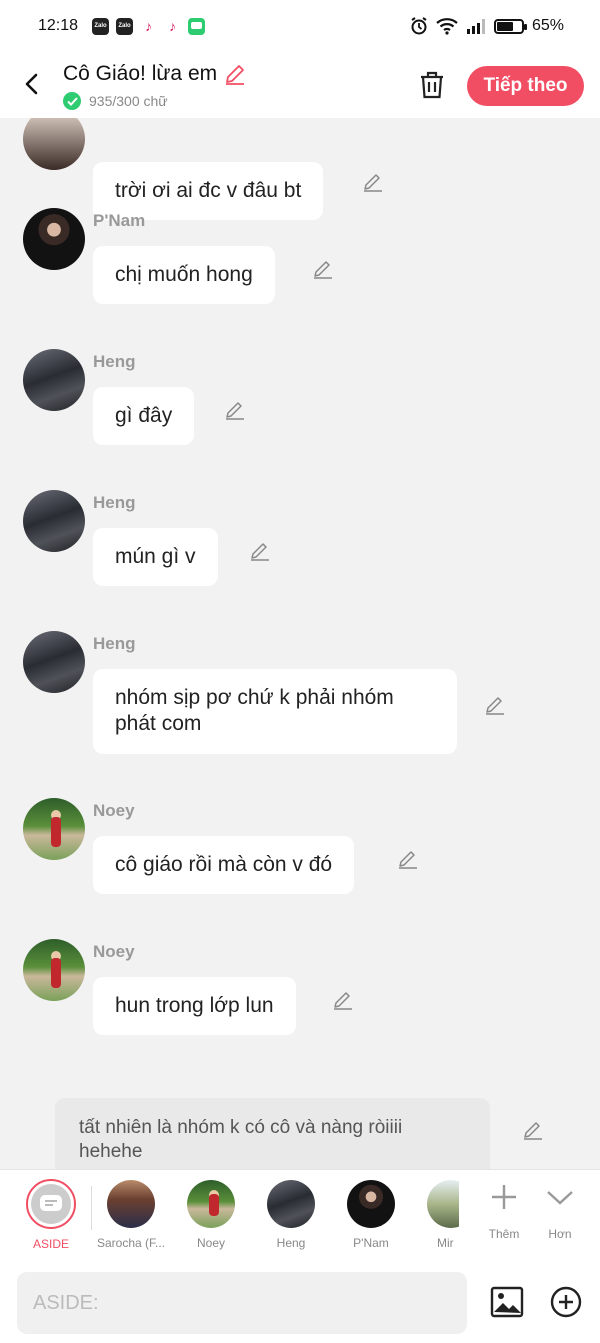 The width and height of the screenshot is (600, 1343). Describe the element at coordinates (50, 1244) in the screenshot. I see `aside-label: ASIDE` at that location.